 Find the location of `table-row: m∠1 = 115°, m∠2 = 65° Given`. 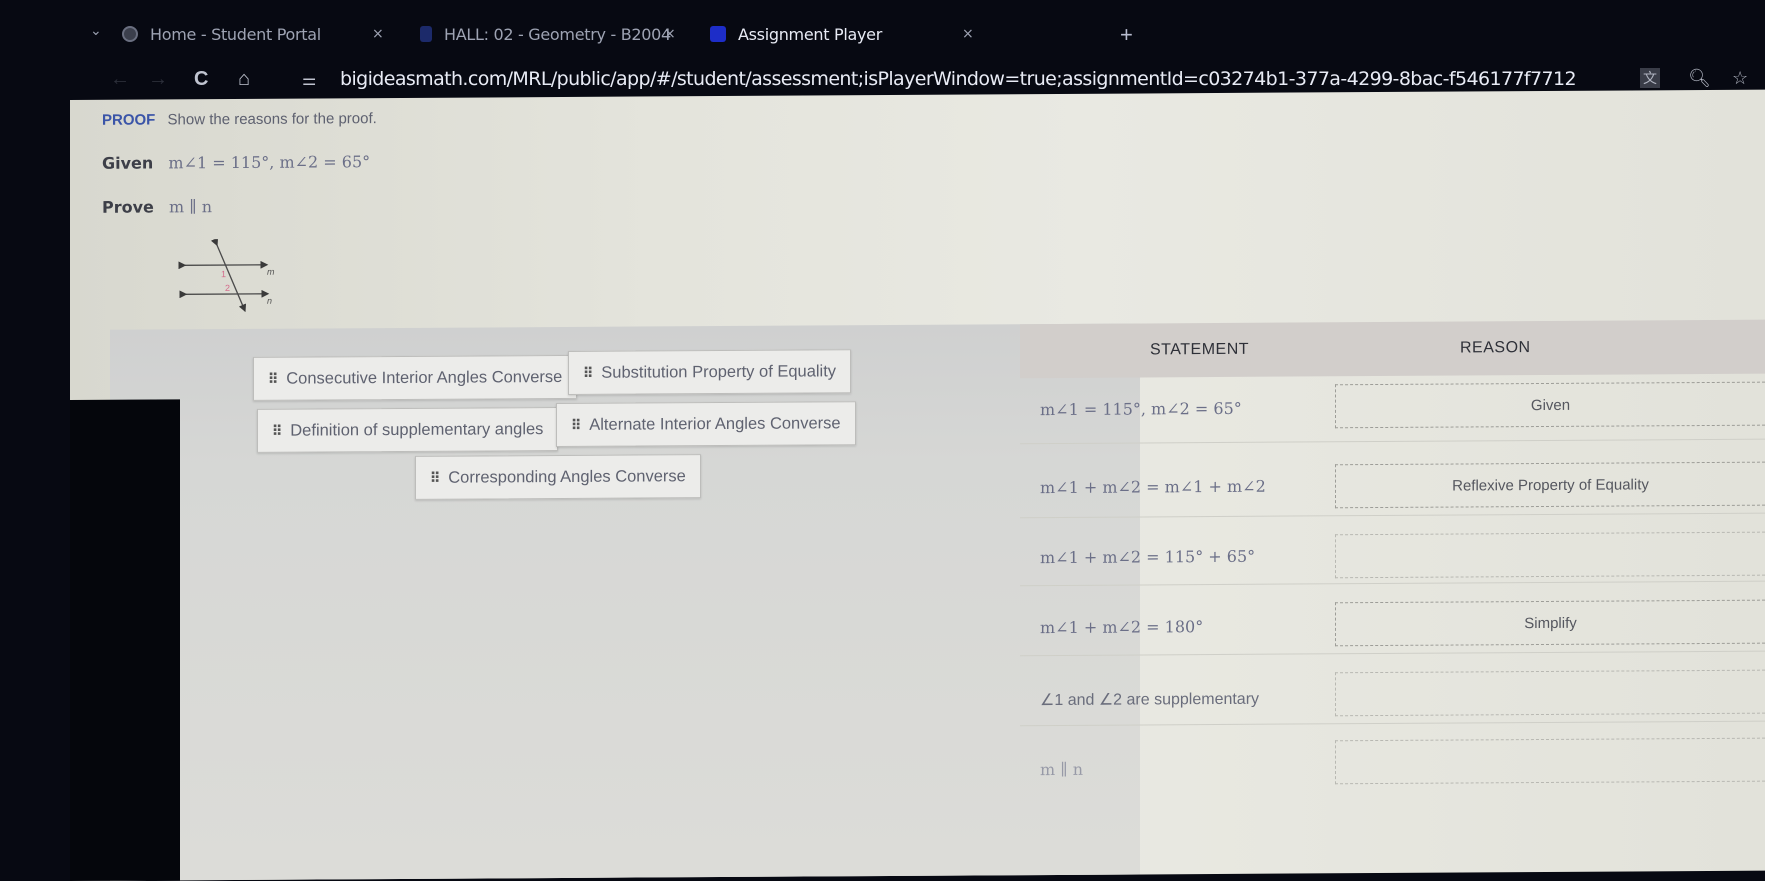

table-row: m∠1 = 115°, m∠2 = 65° Given is located at coordinates (1392, 409).